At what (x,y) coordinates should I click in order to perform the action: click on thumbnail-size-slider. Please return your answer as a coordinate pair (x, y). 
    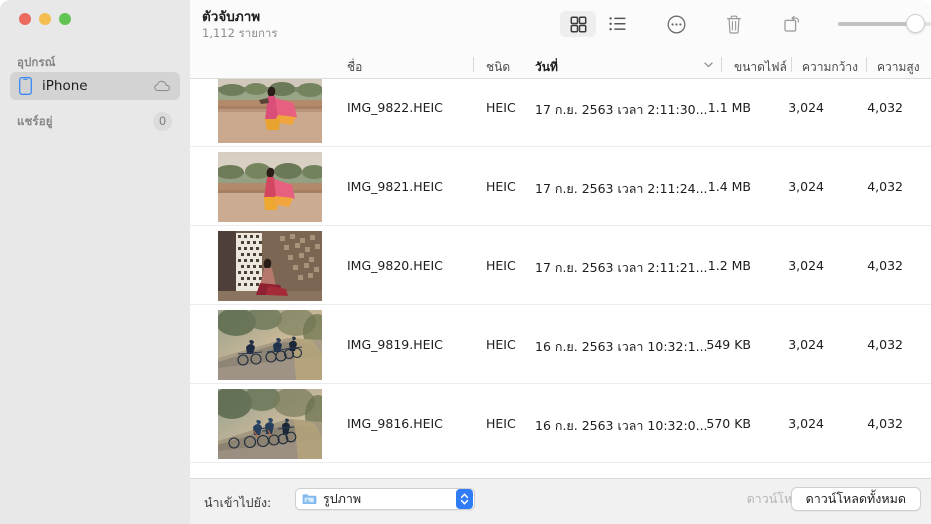
    Looking at the image, I should click on (884, 24).